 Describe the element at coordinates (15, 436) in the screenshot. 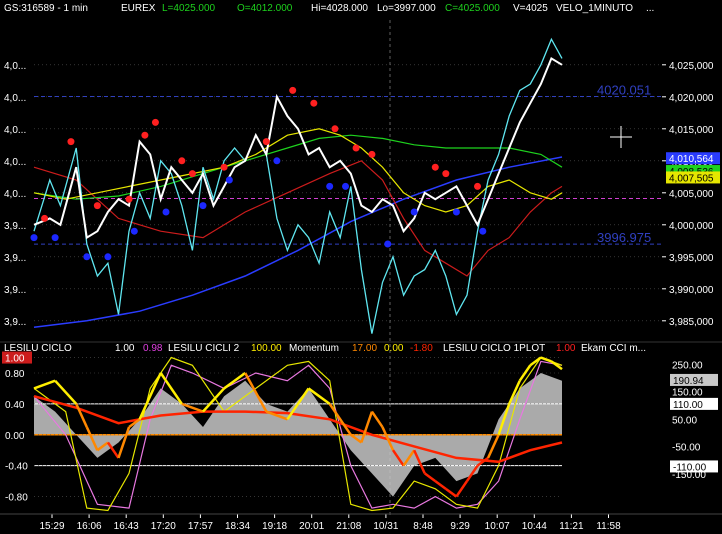

I see `indicator-left-tick-label: 0.00` at that location.